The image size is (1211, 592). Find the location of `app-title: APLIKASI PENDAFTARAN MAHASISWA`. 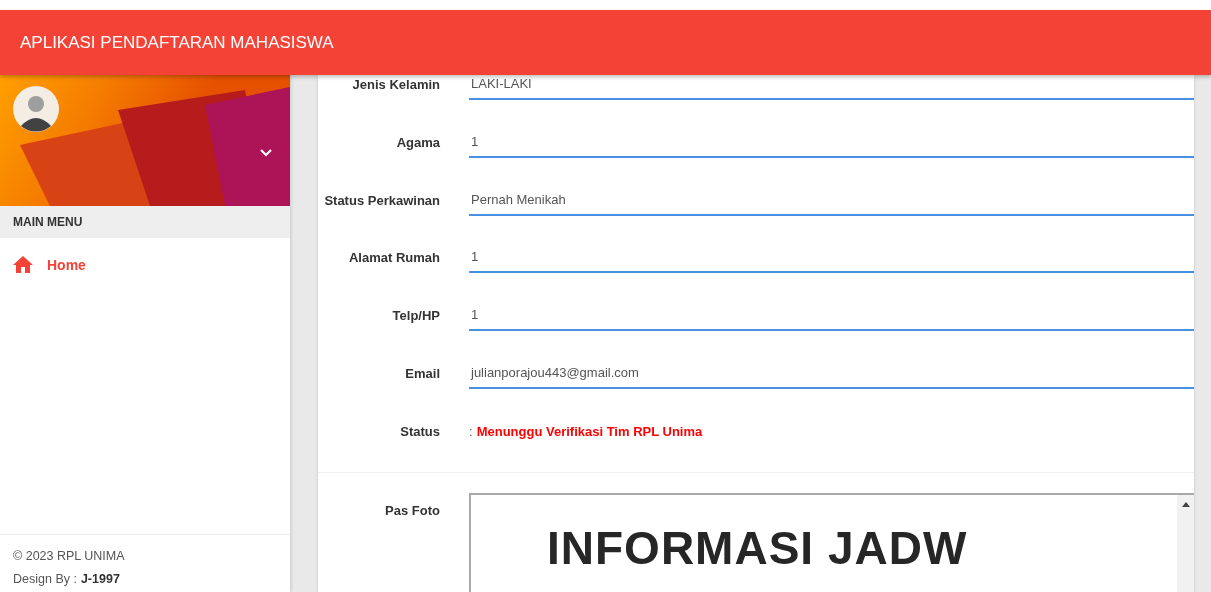

app-title: APLIKASI PENDAFTARAN MAHASISWA is located at coordinates (177, 42).